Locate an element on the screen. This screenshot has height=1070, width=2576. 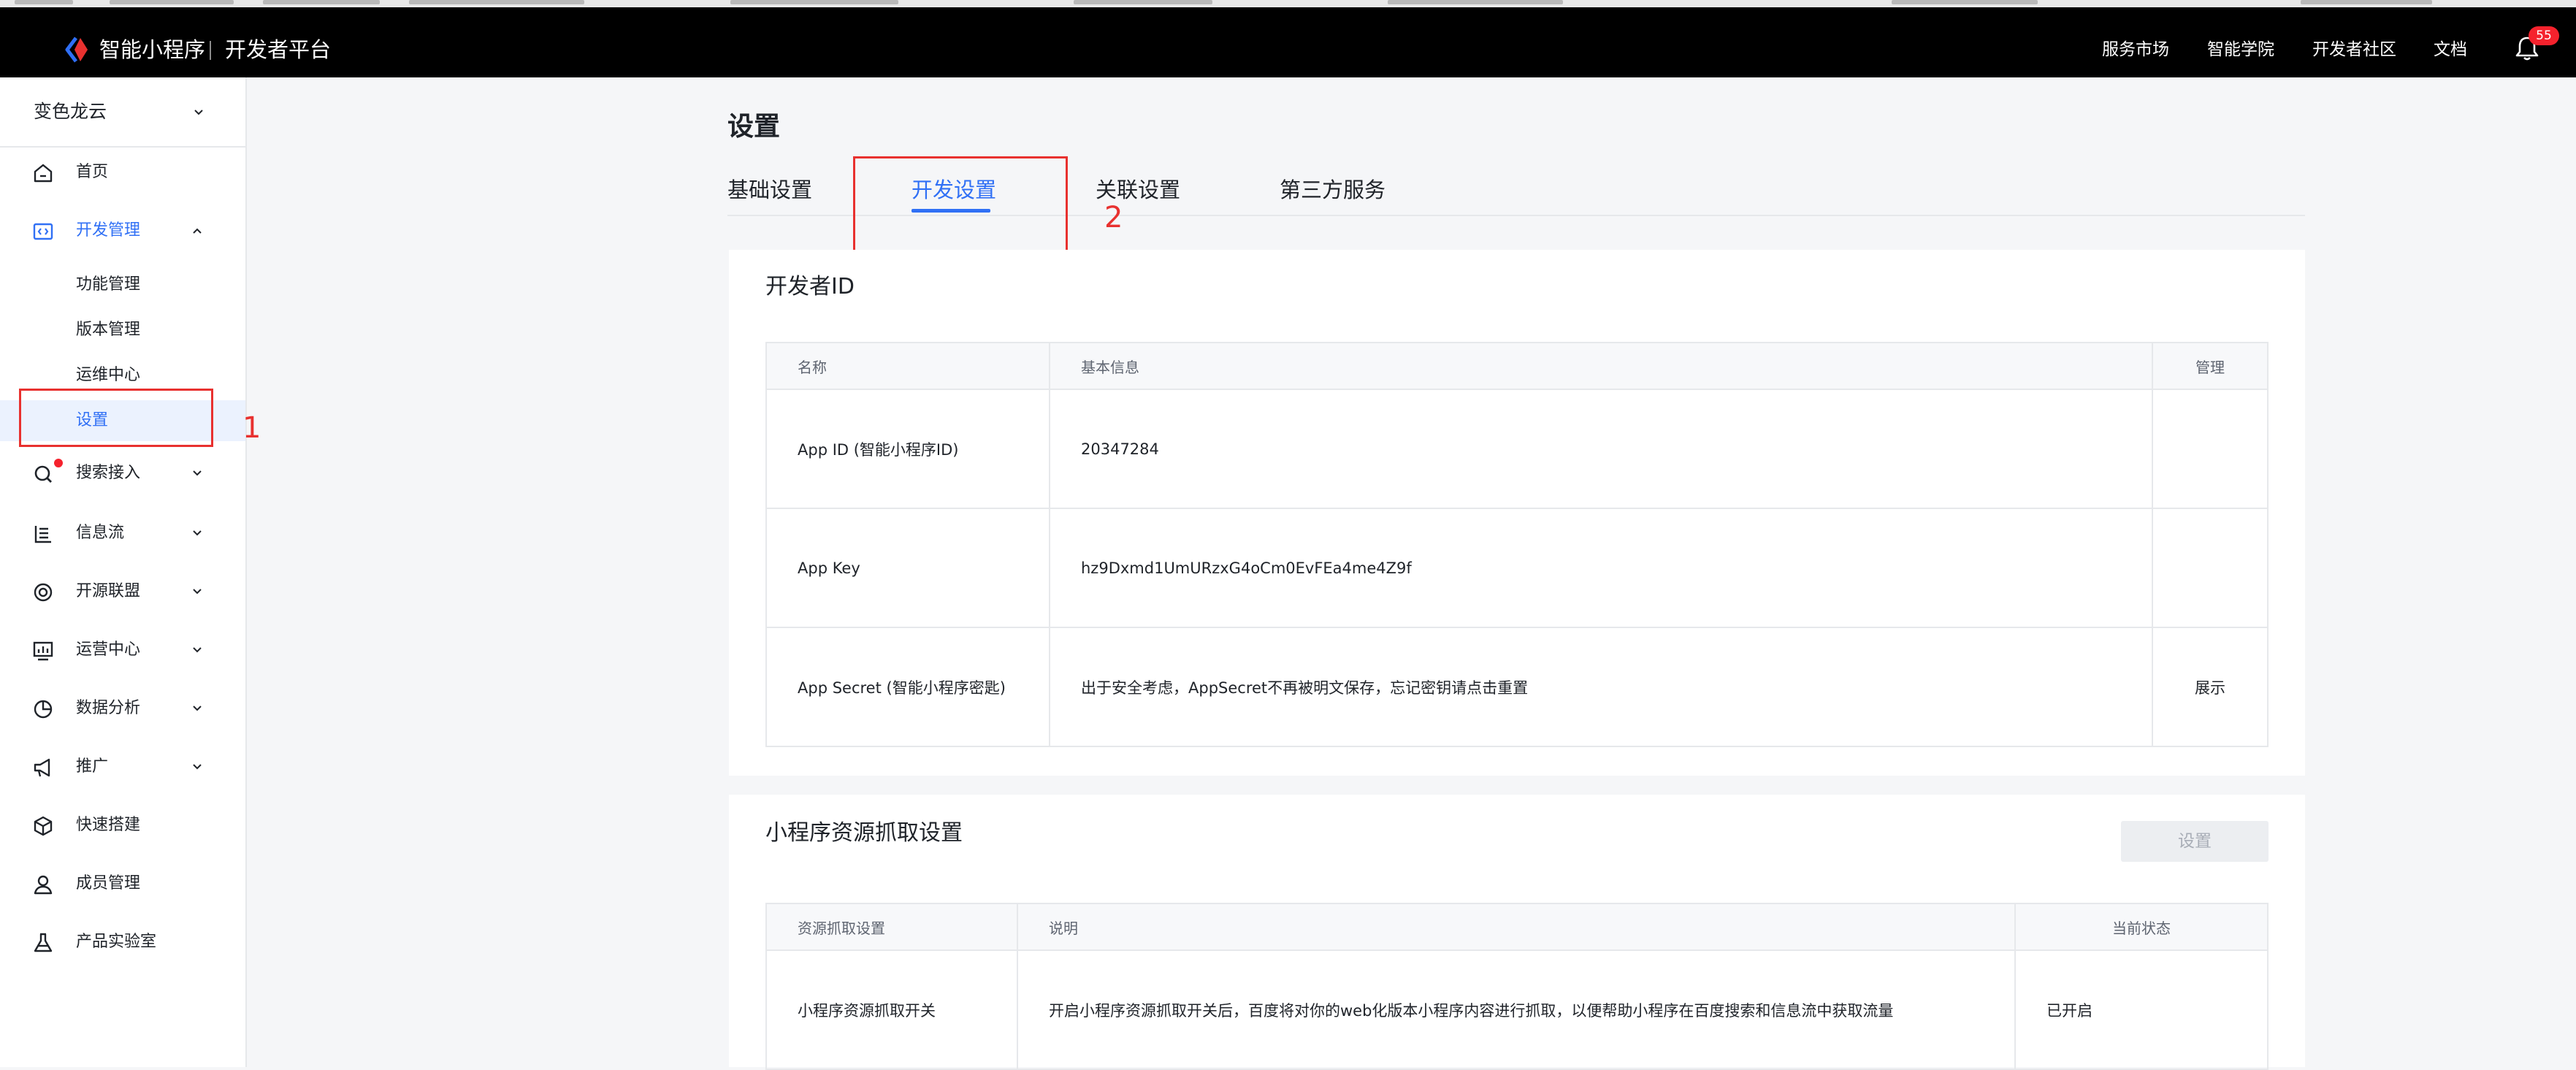
browser-bookmarks-bar is located at coordinates (1288, 3).